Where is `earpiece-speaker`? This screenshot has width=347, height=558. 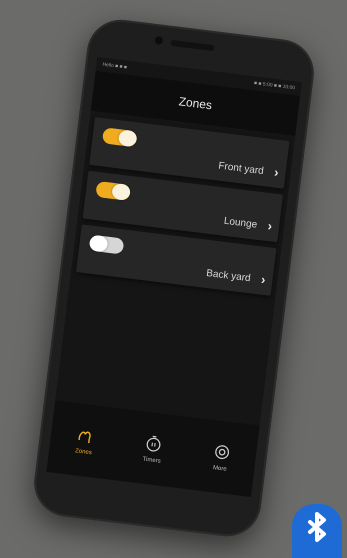
earpiece-speaker is located at coordinates (192, 45).